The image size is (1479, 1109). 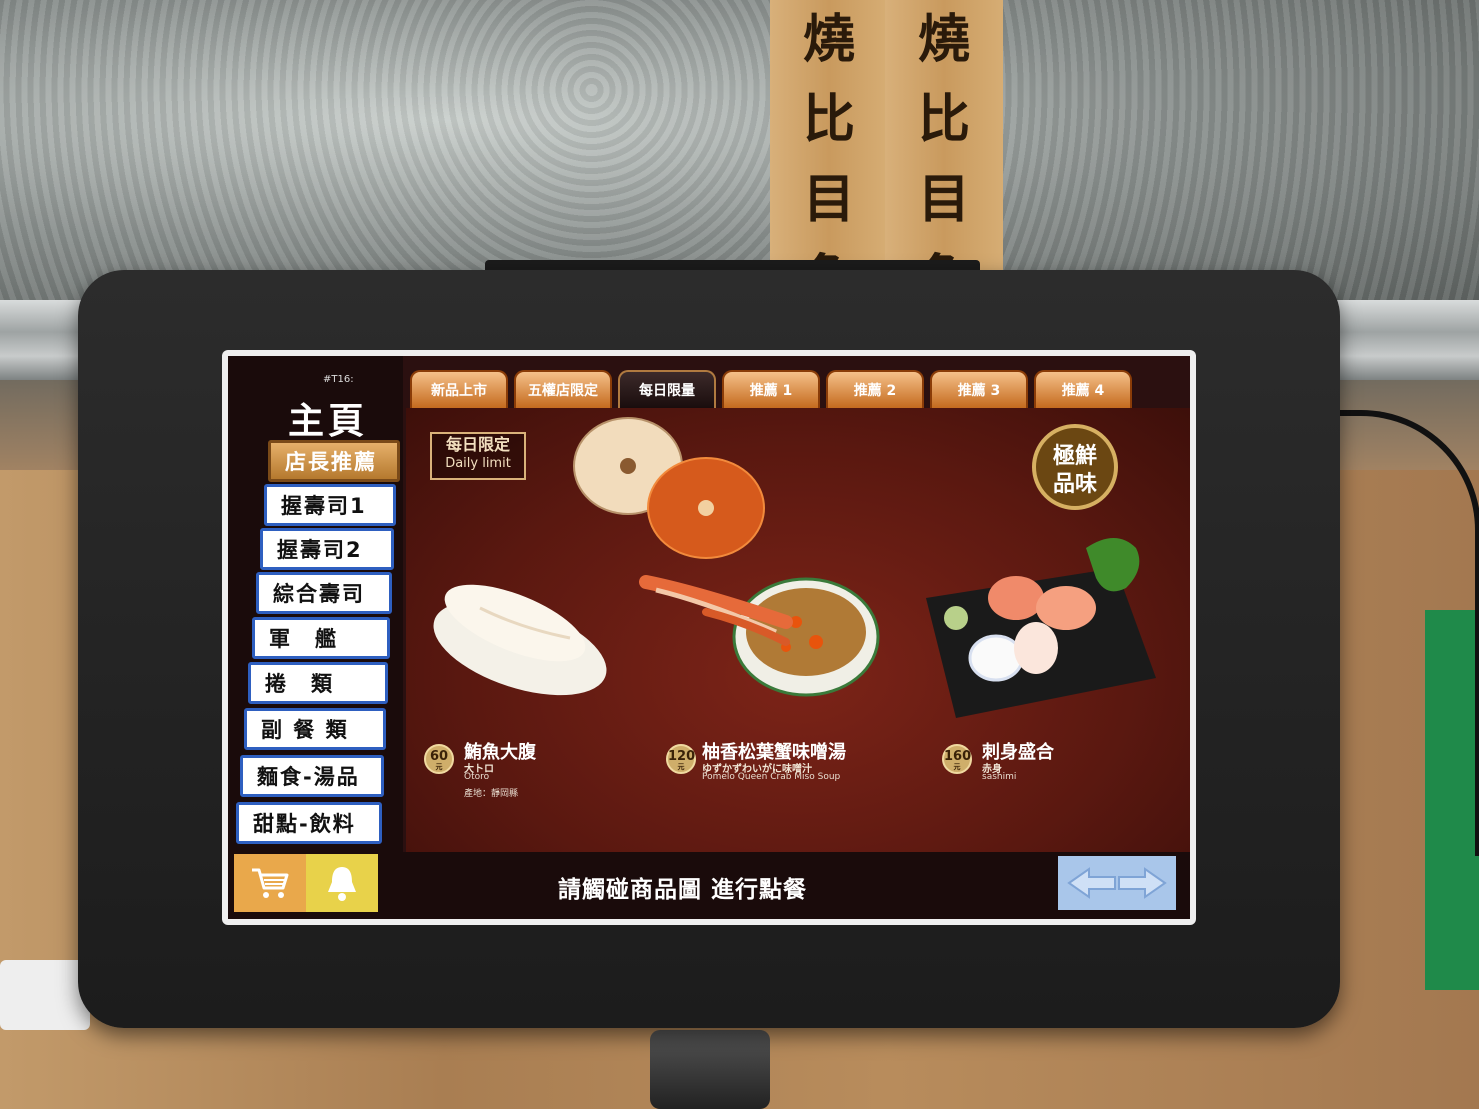 I want to click on touch-hint: 請觸碰商品圖 進行點餐, so click(x=683, y=890).